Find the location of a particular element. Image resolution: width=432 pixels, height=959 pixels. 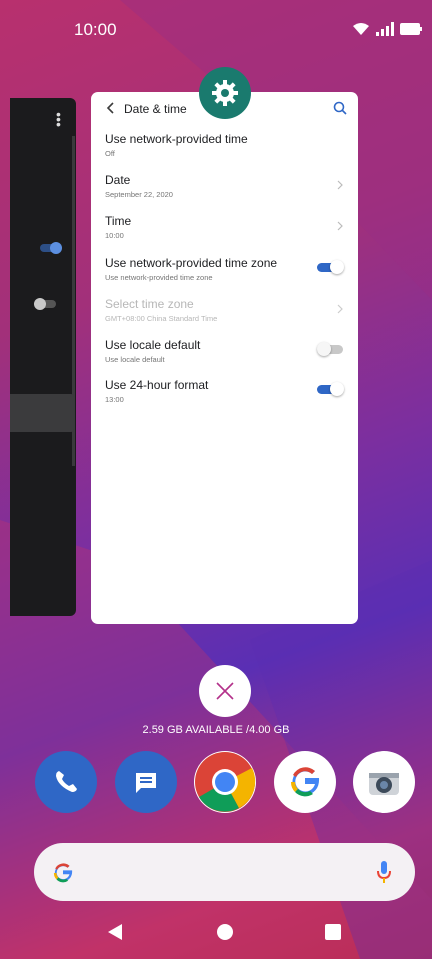

chrome-icon is located at coordinates (225, 782).